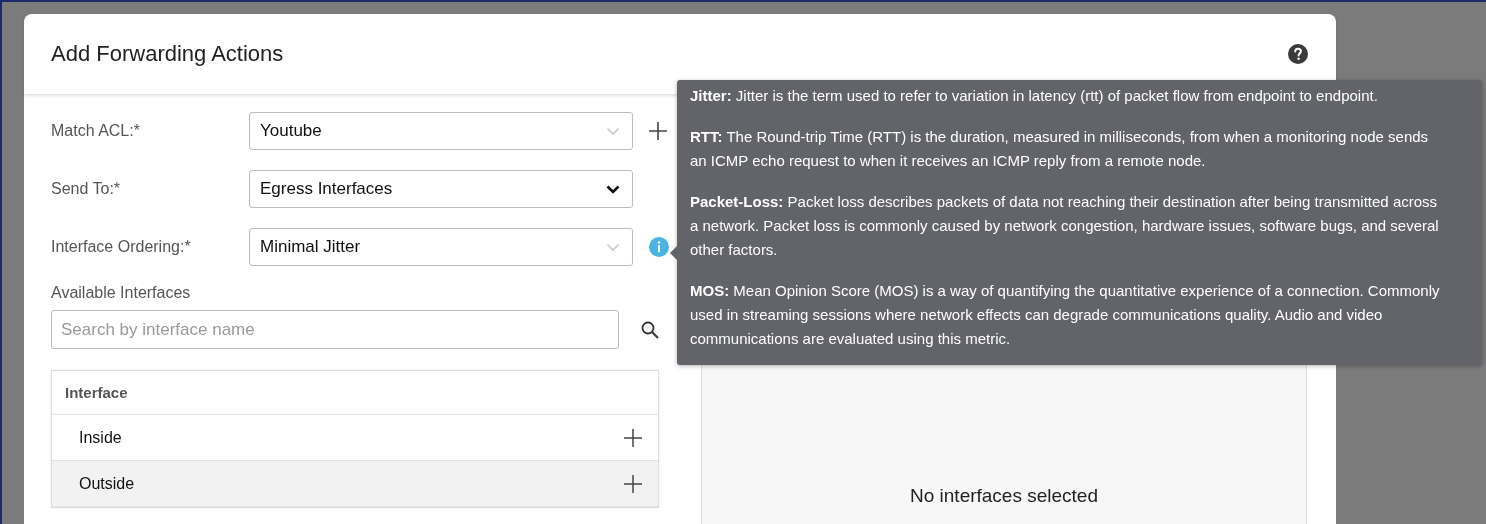  Describe the element at coordinates (121, 293) in the screenshot. I see `section-heading: Available Interfaces` at that location.